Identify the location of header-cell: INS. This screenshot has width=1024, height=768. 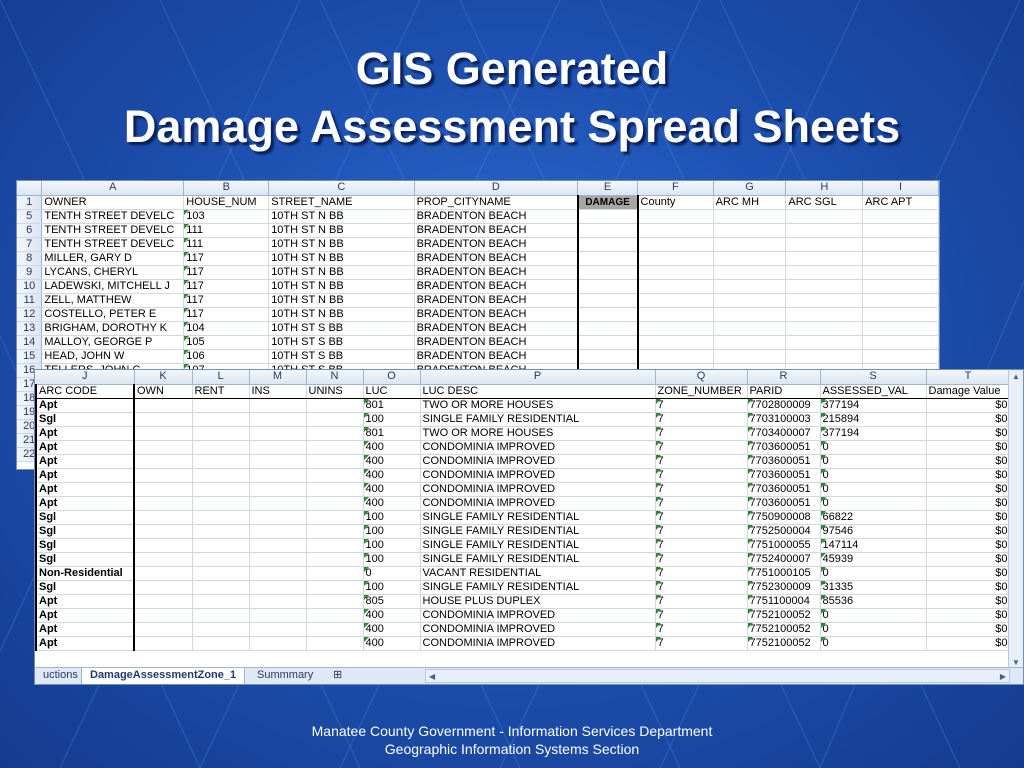
(278, 391).